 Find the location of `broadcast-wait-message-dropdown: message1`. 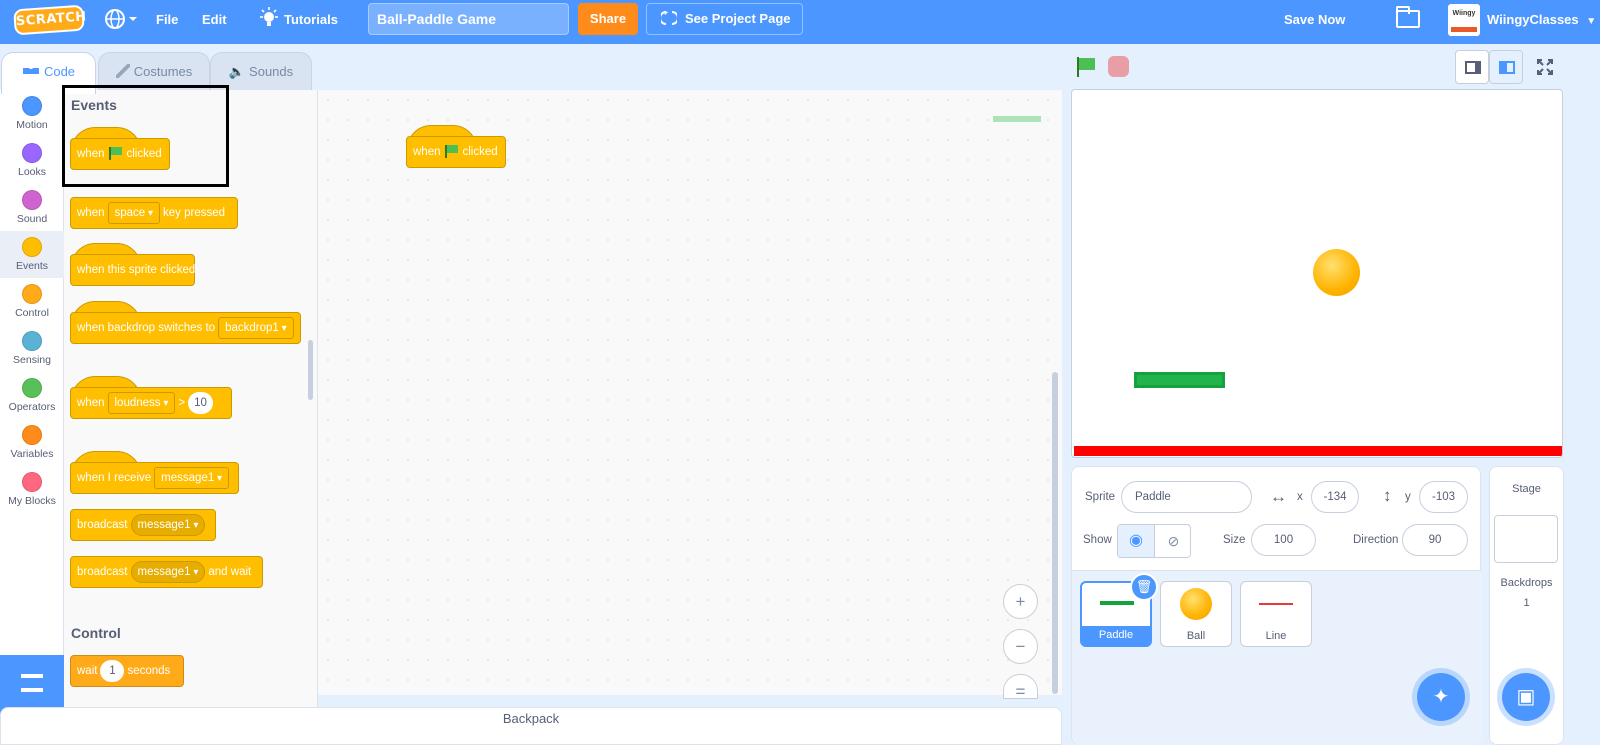

broadcast-wait-message-dropdown: message1 is located at coordinates (168, 571).